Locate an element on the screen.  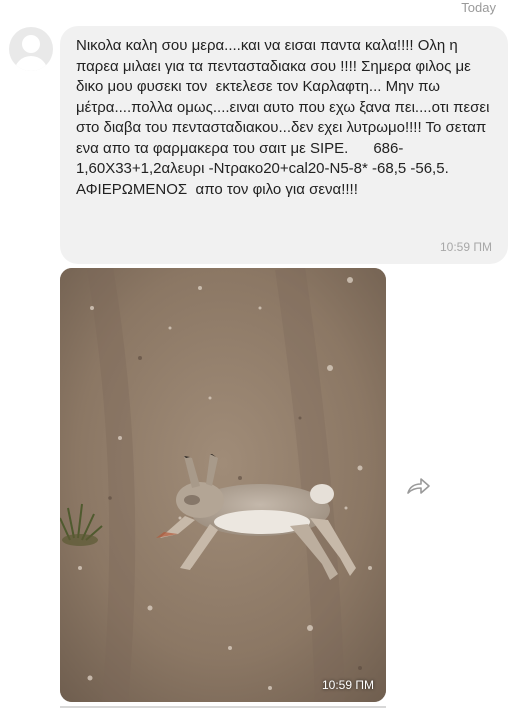
date-label: Today is located at coordinates (478, 7).